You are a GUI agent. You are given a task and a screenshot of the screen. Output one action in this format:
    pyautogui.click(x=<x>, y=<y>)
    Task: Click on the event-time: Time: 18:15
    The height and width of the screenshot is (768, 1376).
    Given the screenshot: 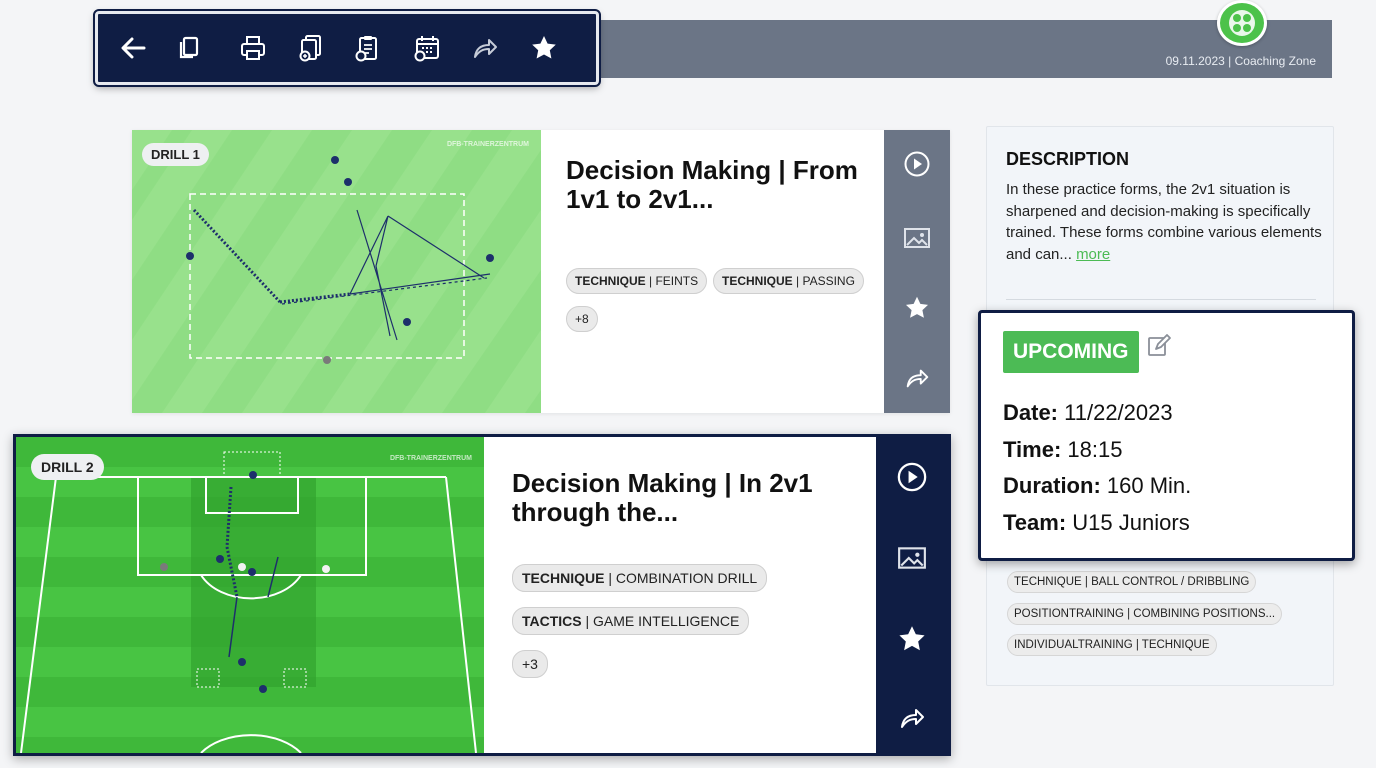 What is the action you would take?
    pyautogui.click(x=1062, y=450)
    